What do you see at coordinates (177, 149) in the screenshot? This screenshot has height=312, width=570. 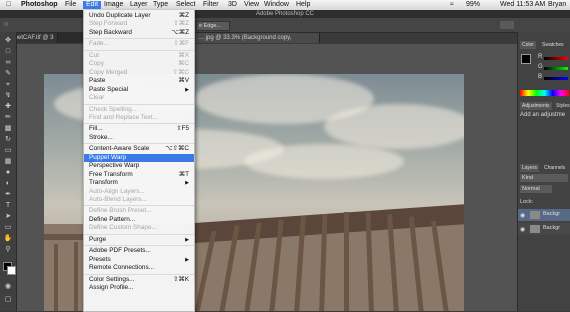 I see `menu-item-shortcut: ⌥⇧⌘C` at bounding box center [177, 149].